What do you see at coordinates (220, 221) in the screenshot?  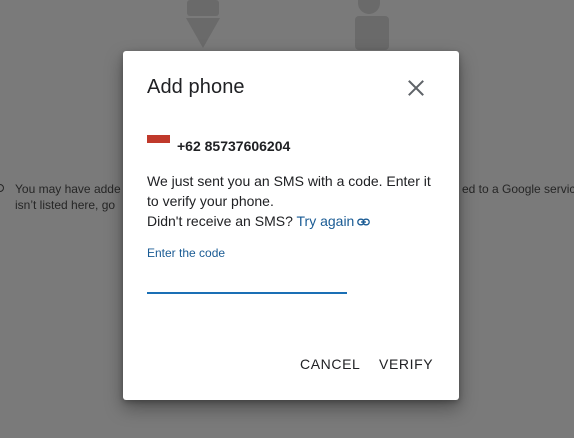 I see `sms-prompt-text: Didn't receive an SMS?` at bounding box center [220, 221].